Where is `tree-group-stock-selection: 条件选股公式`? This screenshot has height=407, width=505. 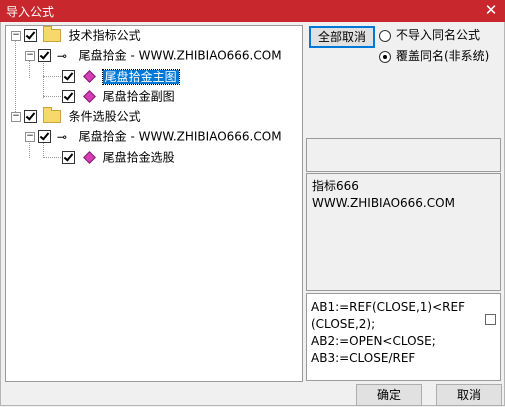
tree-group-stock-selection: 条件选股公式 is located at coordinates (82, 115).